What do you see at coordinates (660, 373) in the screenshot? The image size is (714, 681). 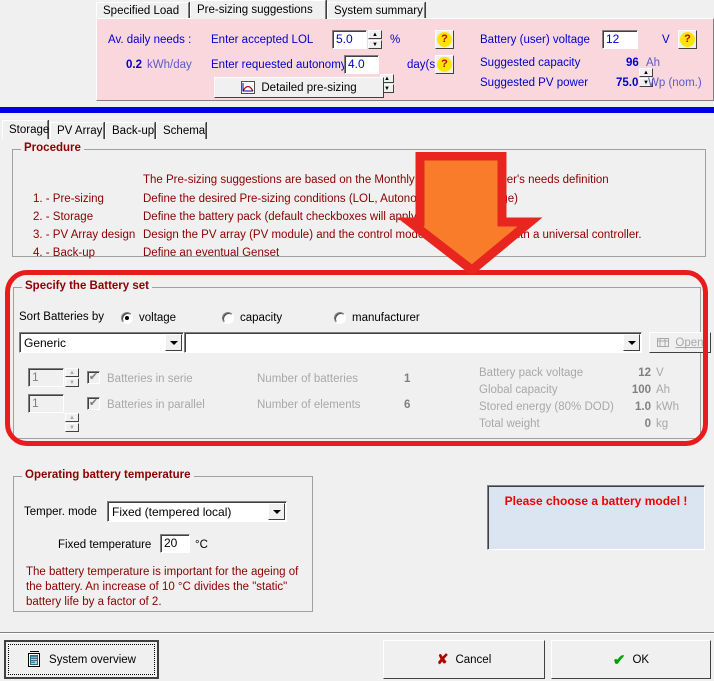 I see `battery-pack-voltage-unit: V` at bounding box center [660, 373].